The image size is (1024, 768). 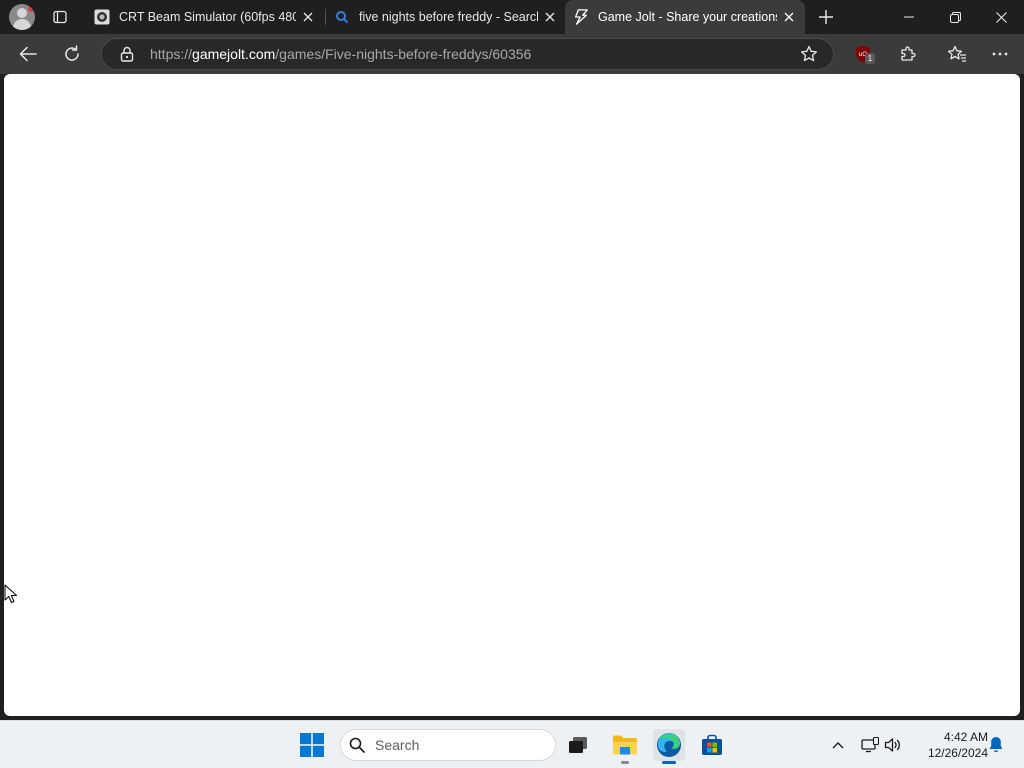 I want to click on minimize-button, so click(x=909, y=17).